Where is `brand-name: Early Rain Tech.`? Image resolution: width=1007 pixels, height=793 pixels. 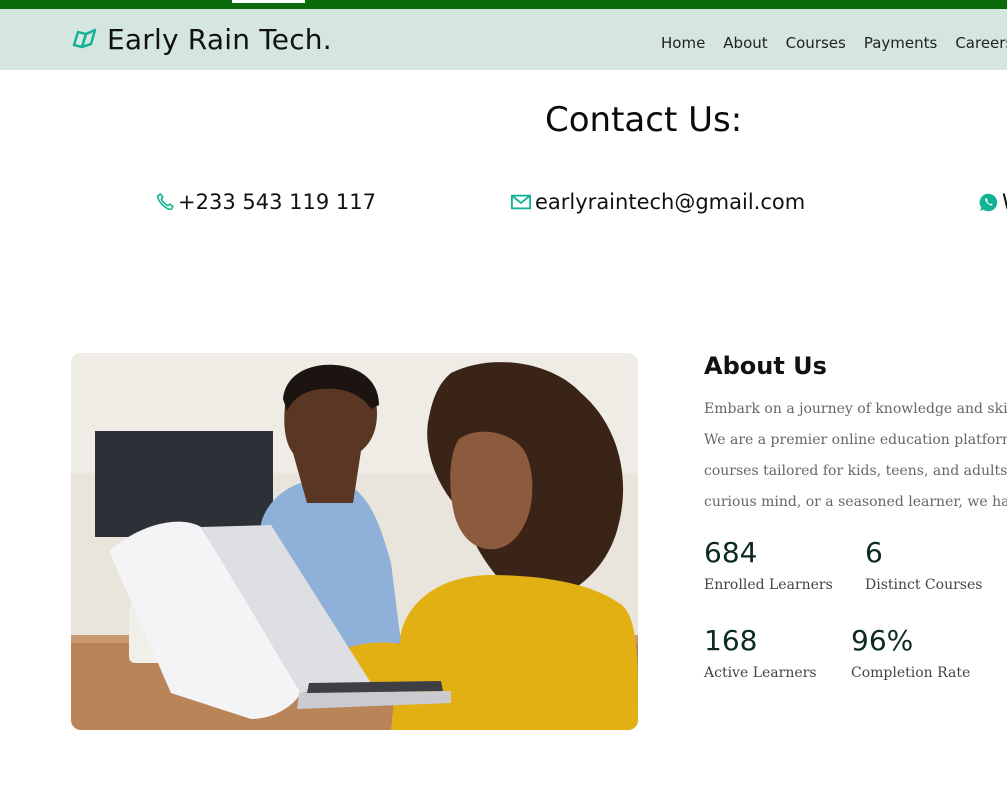 brand-name: Early Rain Tech. is located at coordinates (219, 39).